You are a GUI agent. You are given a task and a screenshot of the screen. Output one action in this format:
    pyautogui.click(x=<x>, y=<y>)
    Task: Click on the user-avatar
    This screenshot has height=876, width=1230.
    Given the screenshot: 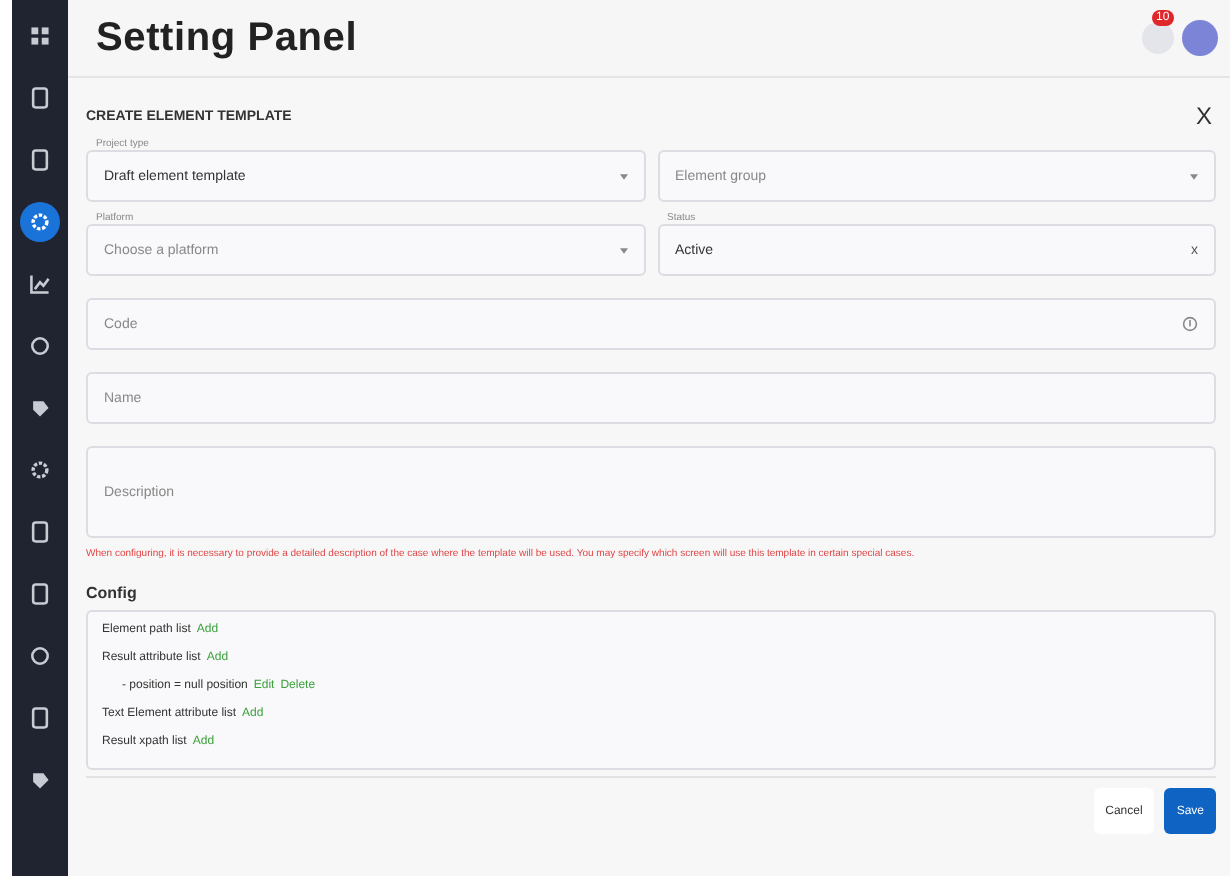 What is the action you would take?
    pyautogui.click(x=1200, y=38)
    